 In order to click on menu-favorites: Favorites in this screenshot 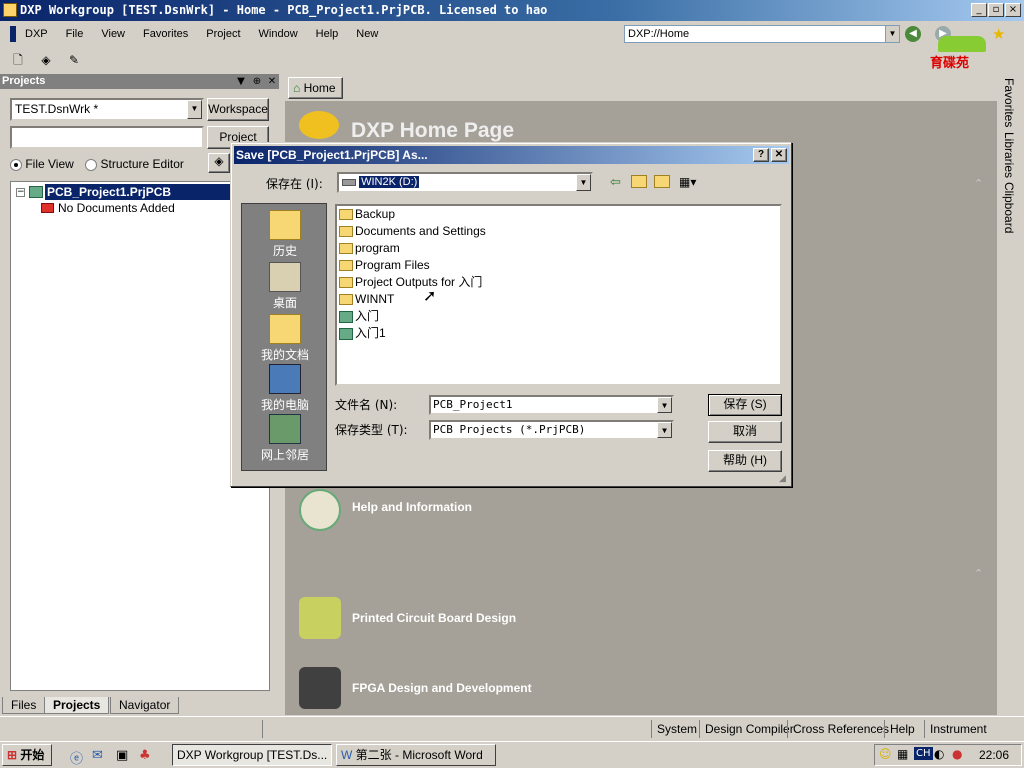, I will do `click(165, 34)`.